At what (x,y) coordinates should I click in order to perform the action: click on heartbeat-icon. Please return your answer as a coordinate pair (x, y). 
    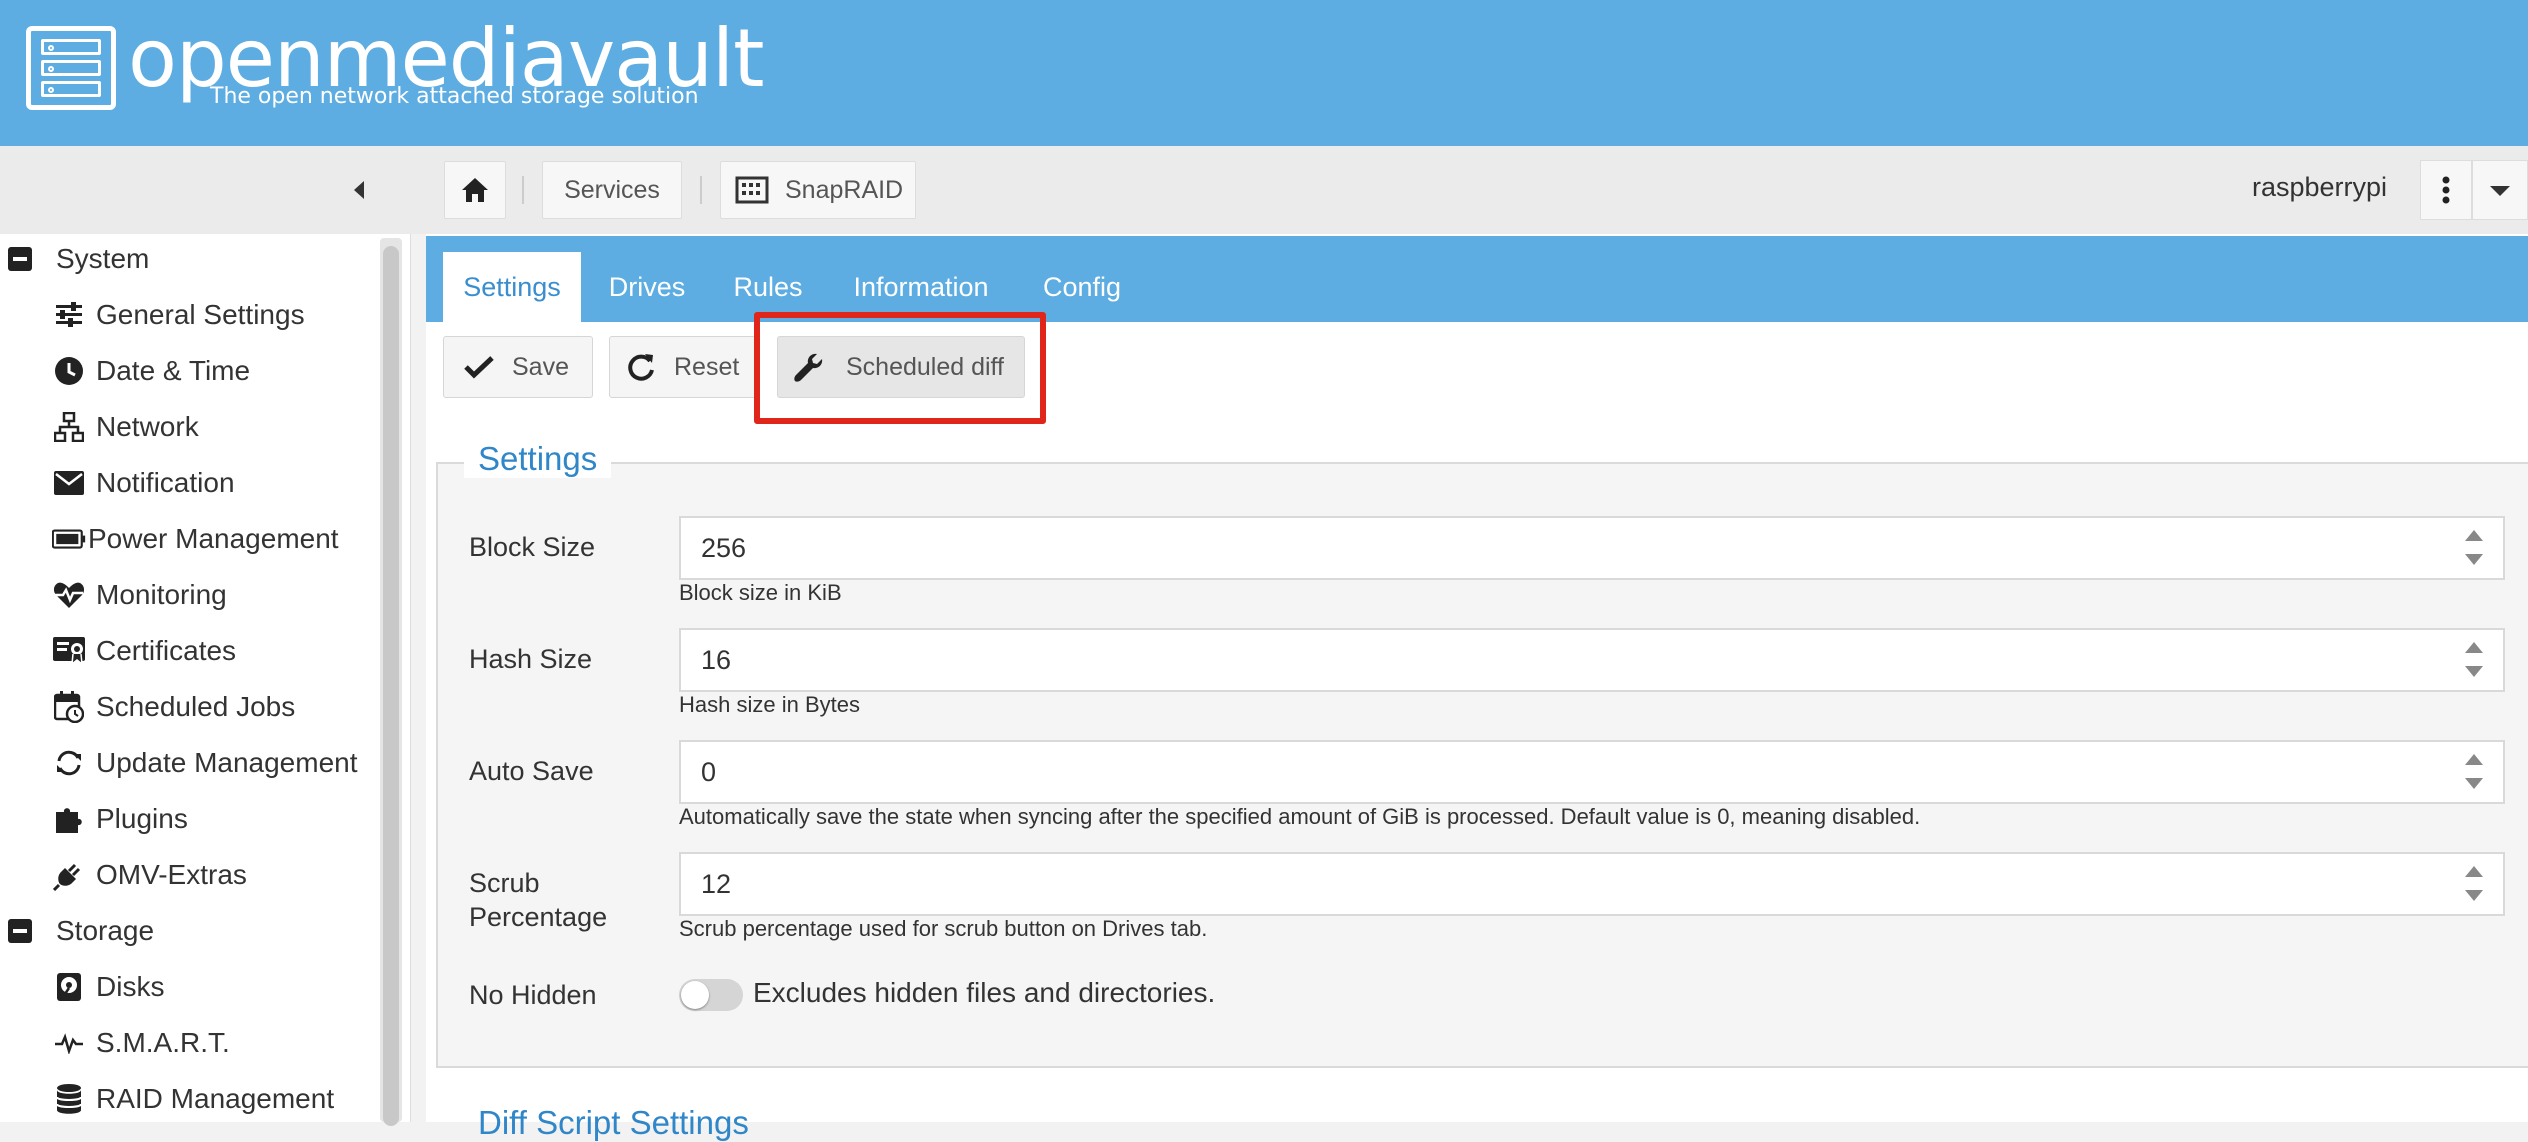
    Looking at the image, I should click on (69, 595).